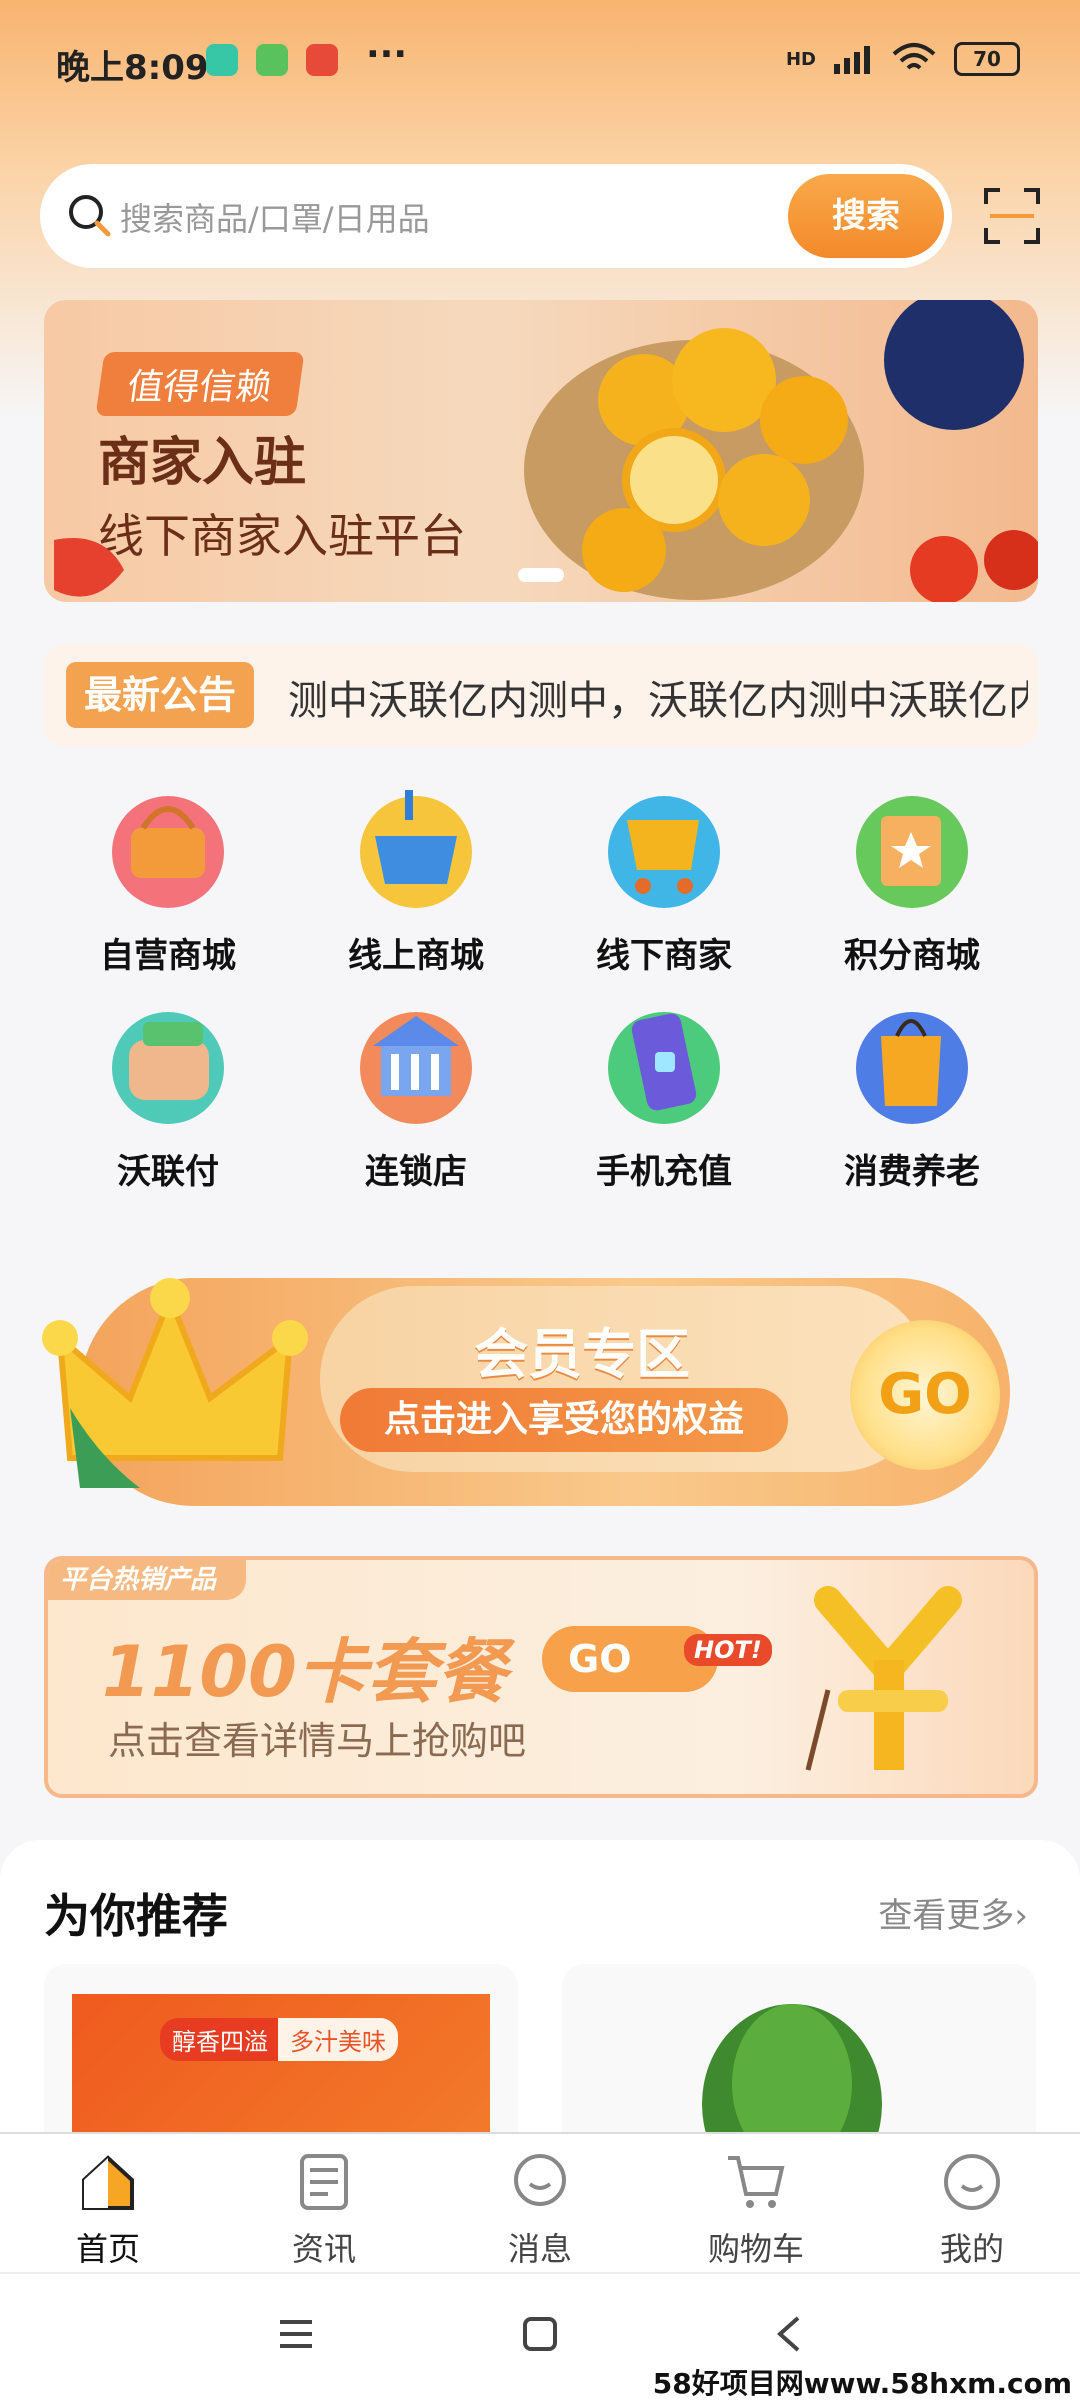  Describe the element at coordinates (338, 2039) in the screenshot. I see `product-badge: 多汁美味` at that location.